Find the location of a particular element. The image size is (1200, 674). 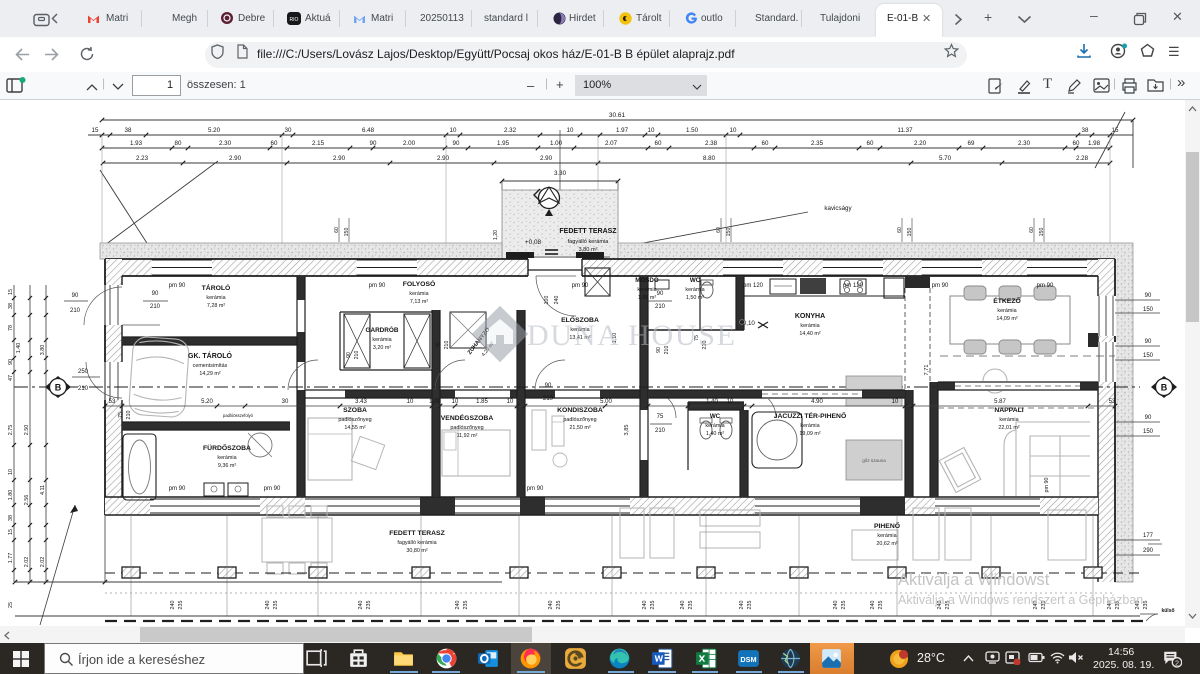

svg-text: 78 is located at coordinates (11, 328).